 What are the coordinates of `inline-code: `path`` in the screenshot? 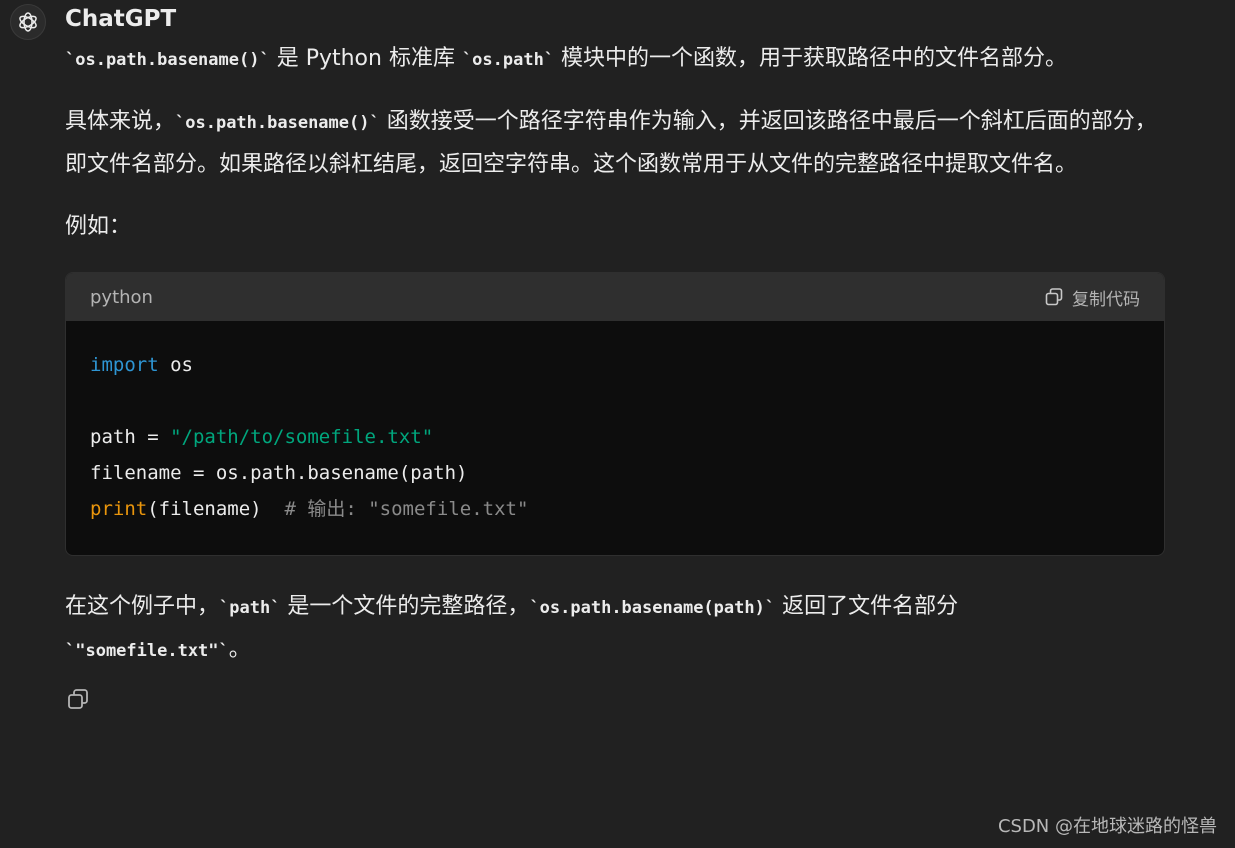 It's located at (250, 608).